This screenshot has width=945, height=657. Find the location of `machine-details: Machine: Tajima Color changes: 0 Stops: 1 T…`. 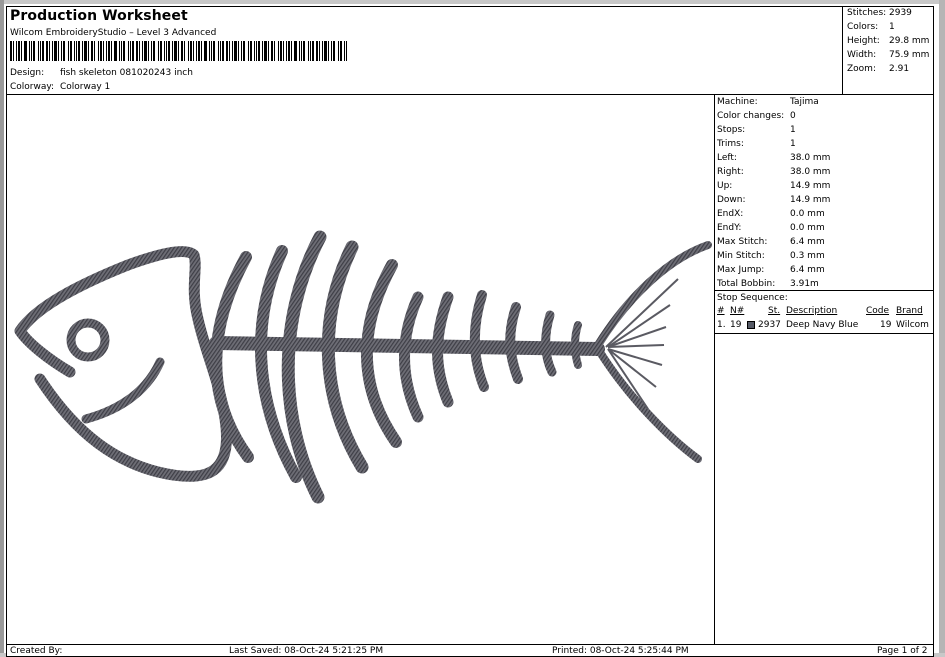

machine-details: Machine: Tajima Color changes: 0 Stops: 1 T… is located at coordinates (773, 195).